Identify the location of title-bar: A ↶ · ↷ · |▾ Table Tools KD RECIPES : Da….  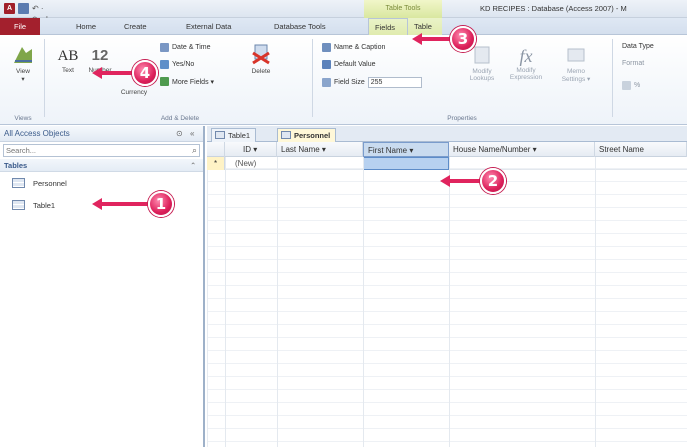
(343, 17).